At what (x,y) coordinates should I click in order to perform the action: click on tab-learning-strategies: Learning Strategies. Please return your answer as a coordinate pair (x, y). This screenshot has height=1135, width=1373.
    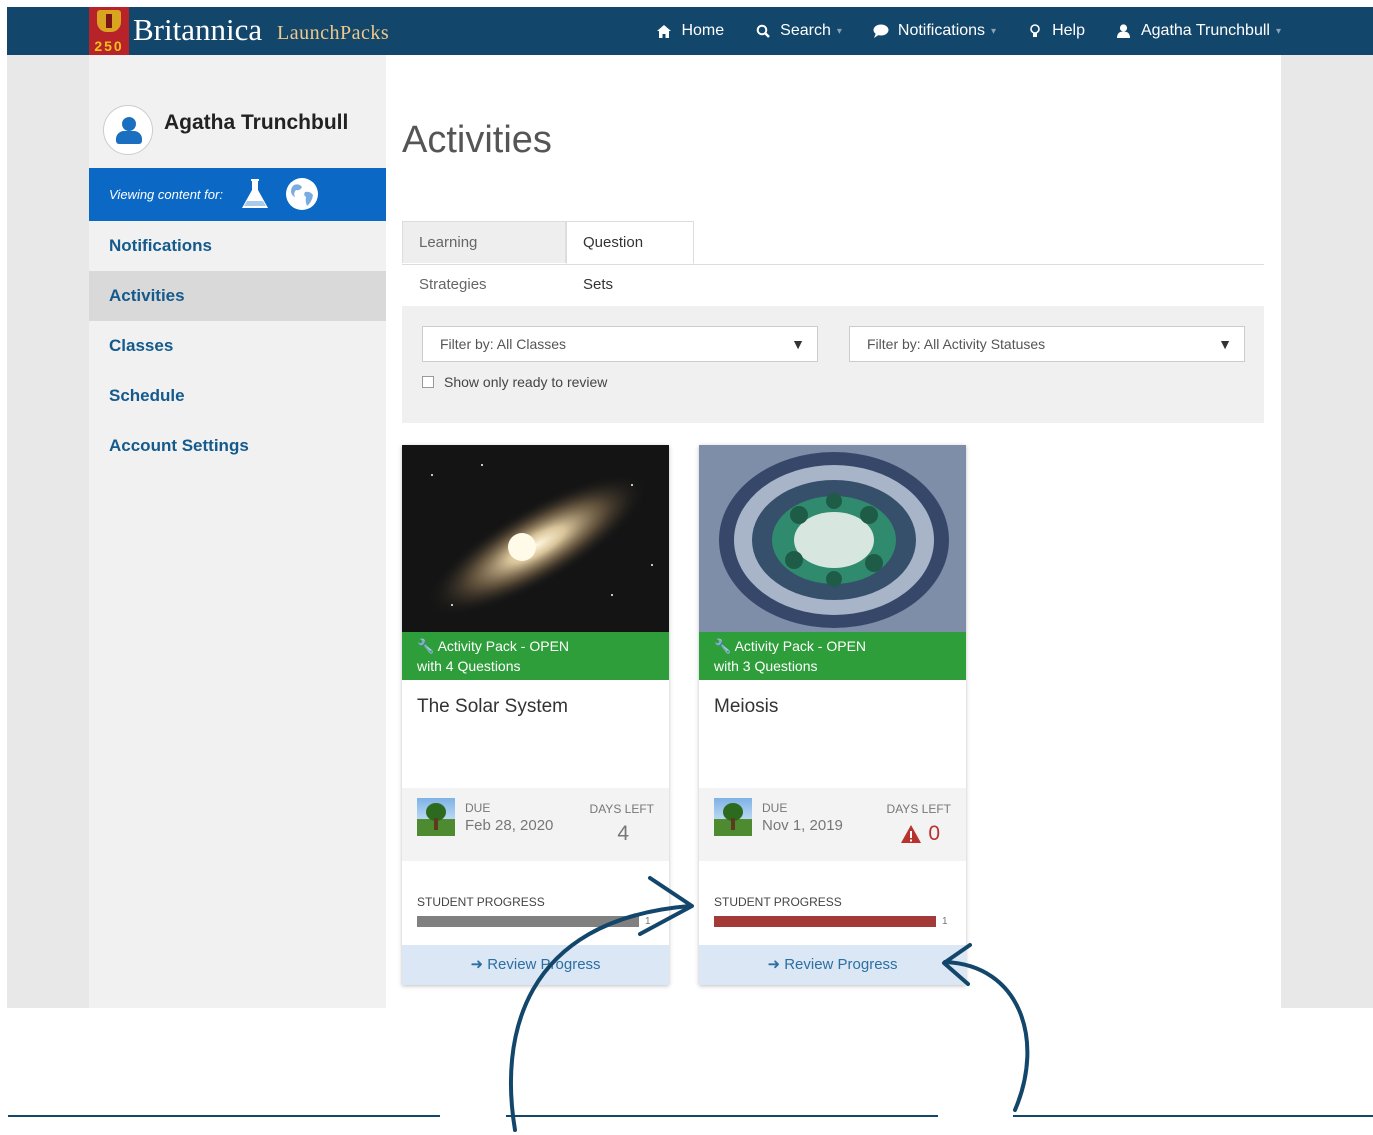
    Looking at the image, I should click on (484, 257).